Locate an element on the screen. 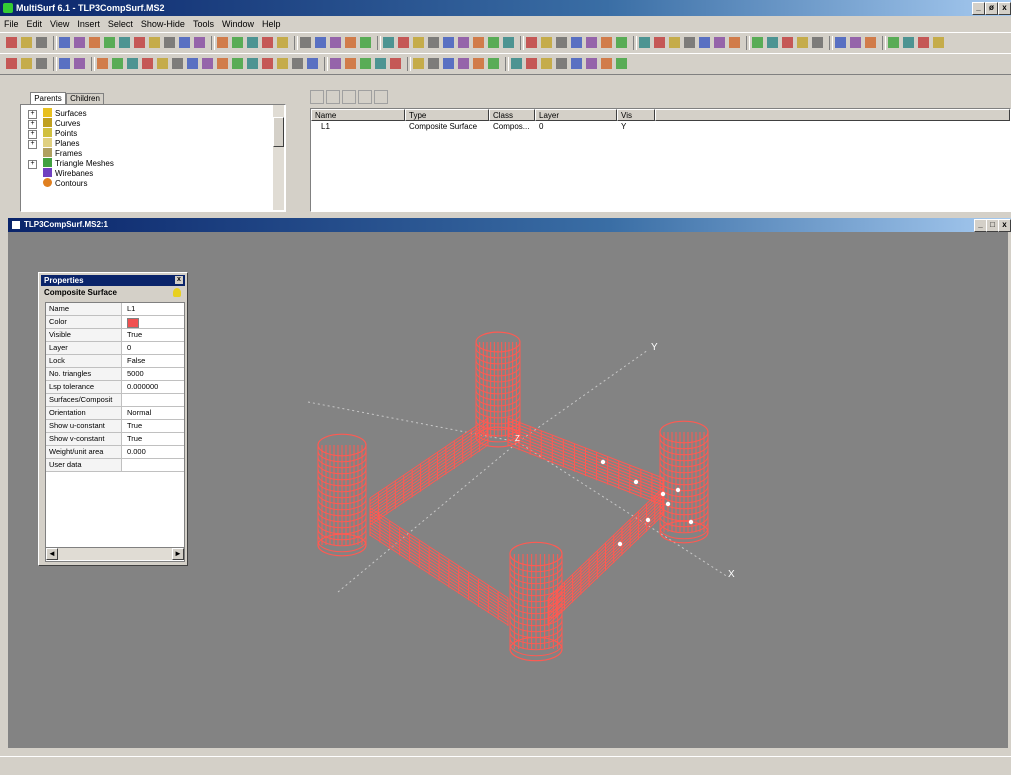  col-name: Name is located at coordinates (358, 115).